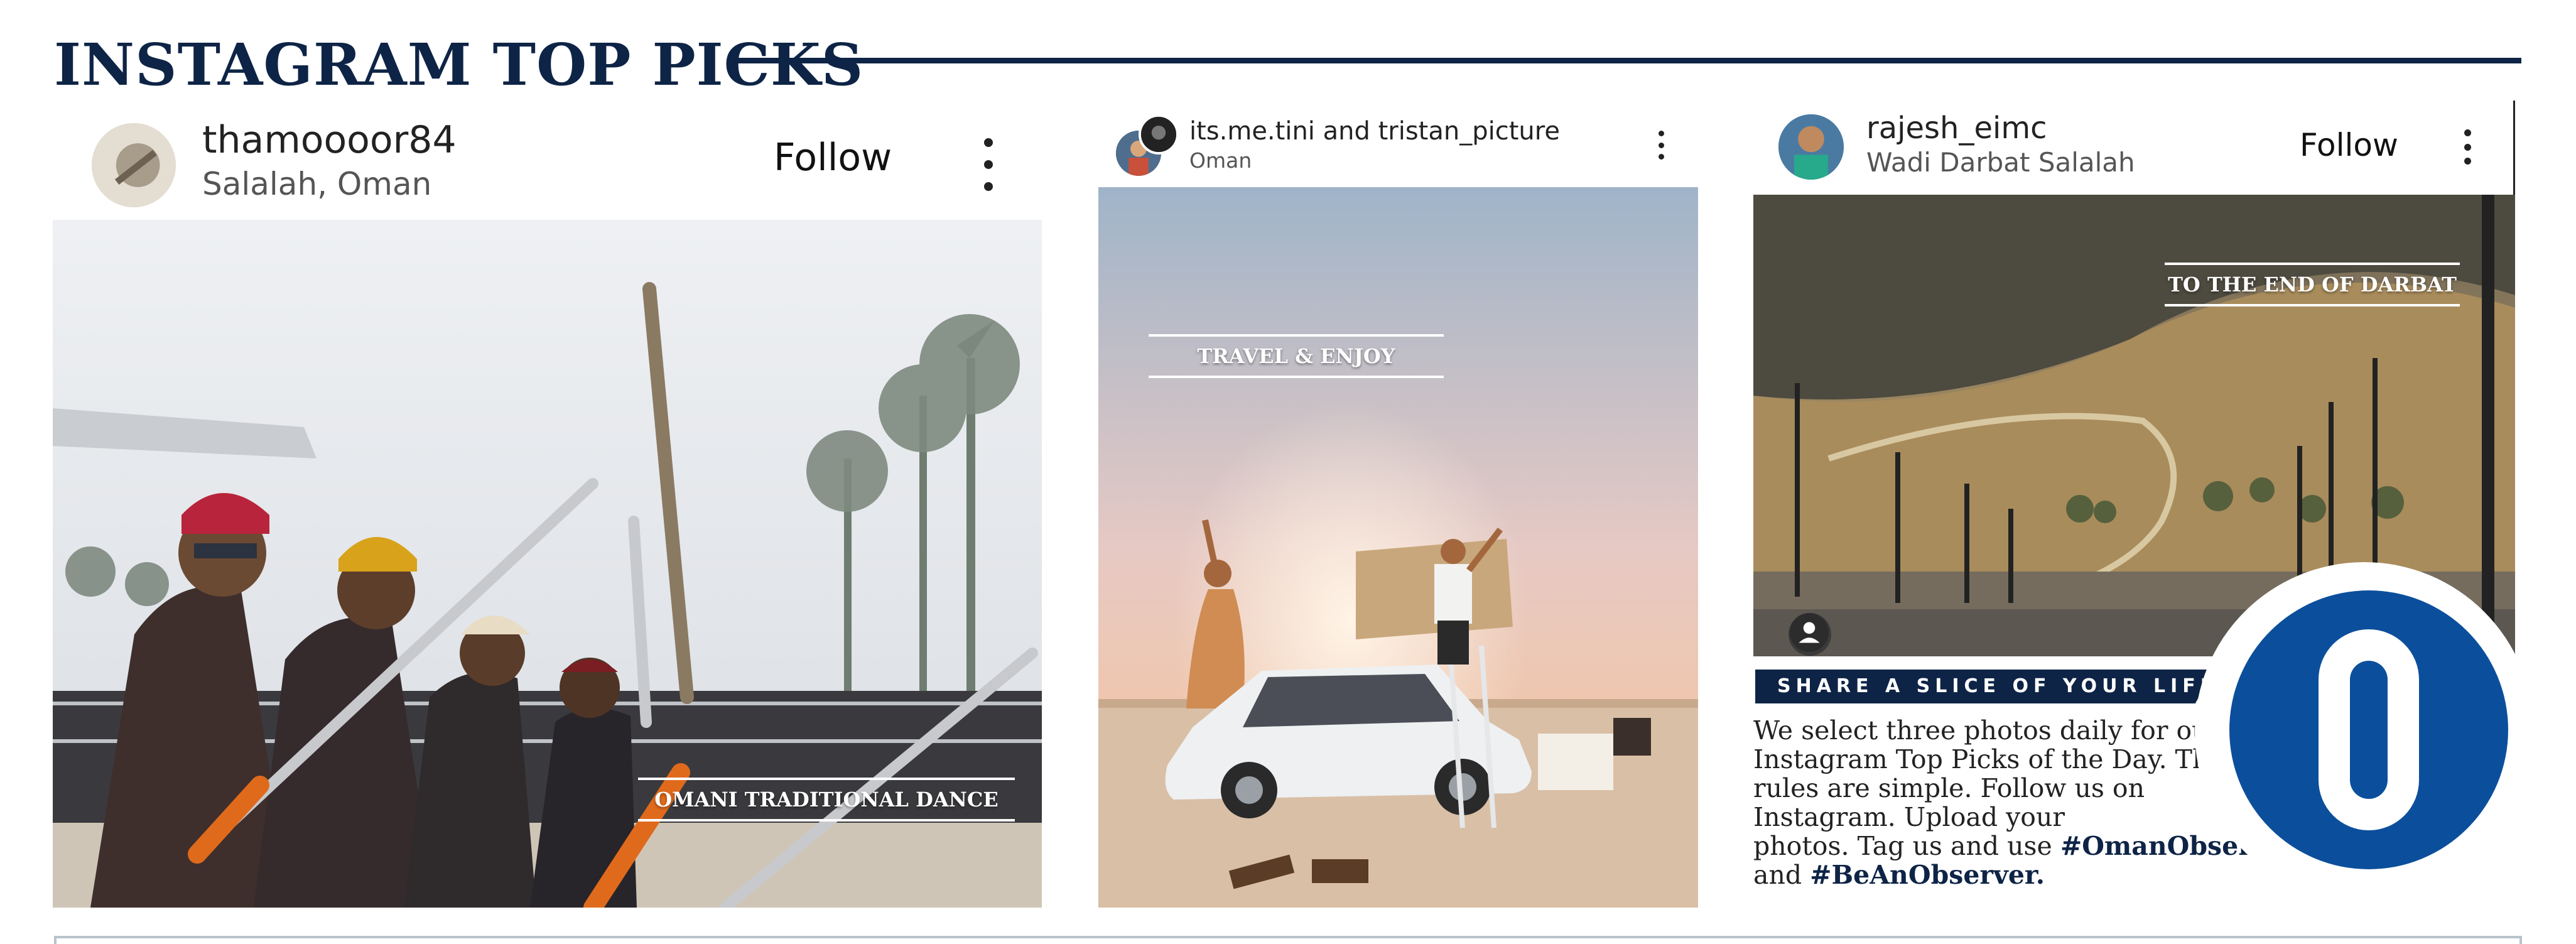 This screenshot has height=944, width=2576. Describe the element at coordinates (1374, 131) in the screenshot. I see `post-username: its.me.tini and tristan_picture` at that location.